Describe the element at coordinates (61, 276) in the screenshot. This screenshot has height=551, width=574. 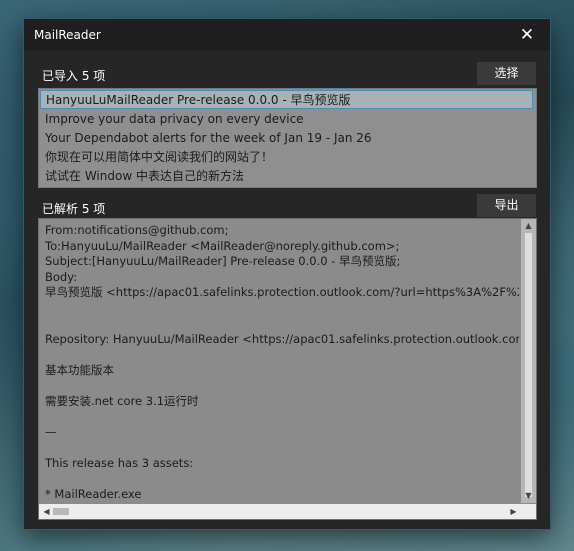
I see `mail-line: Body:` at that location.